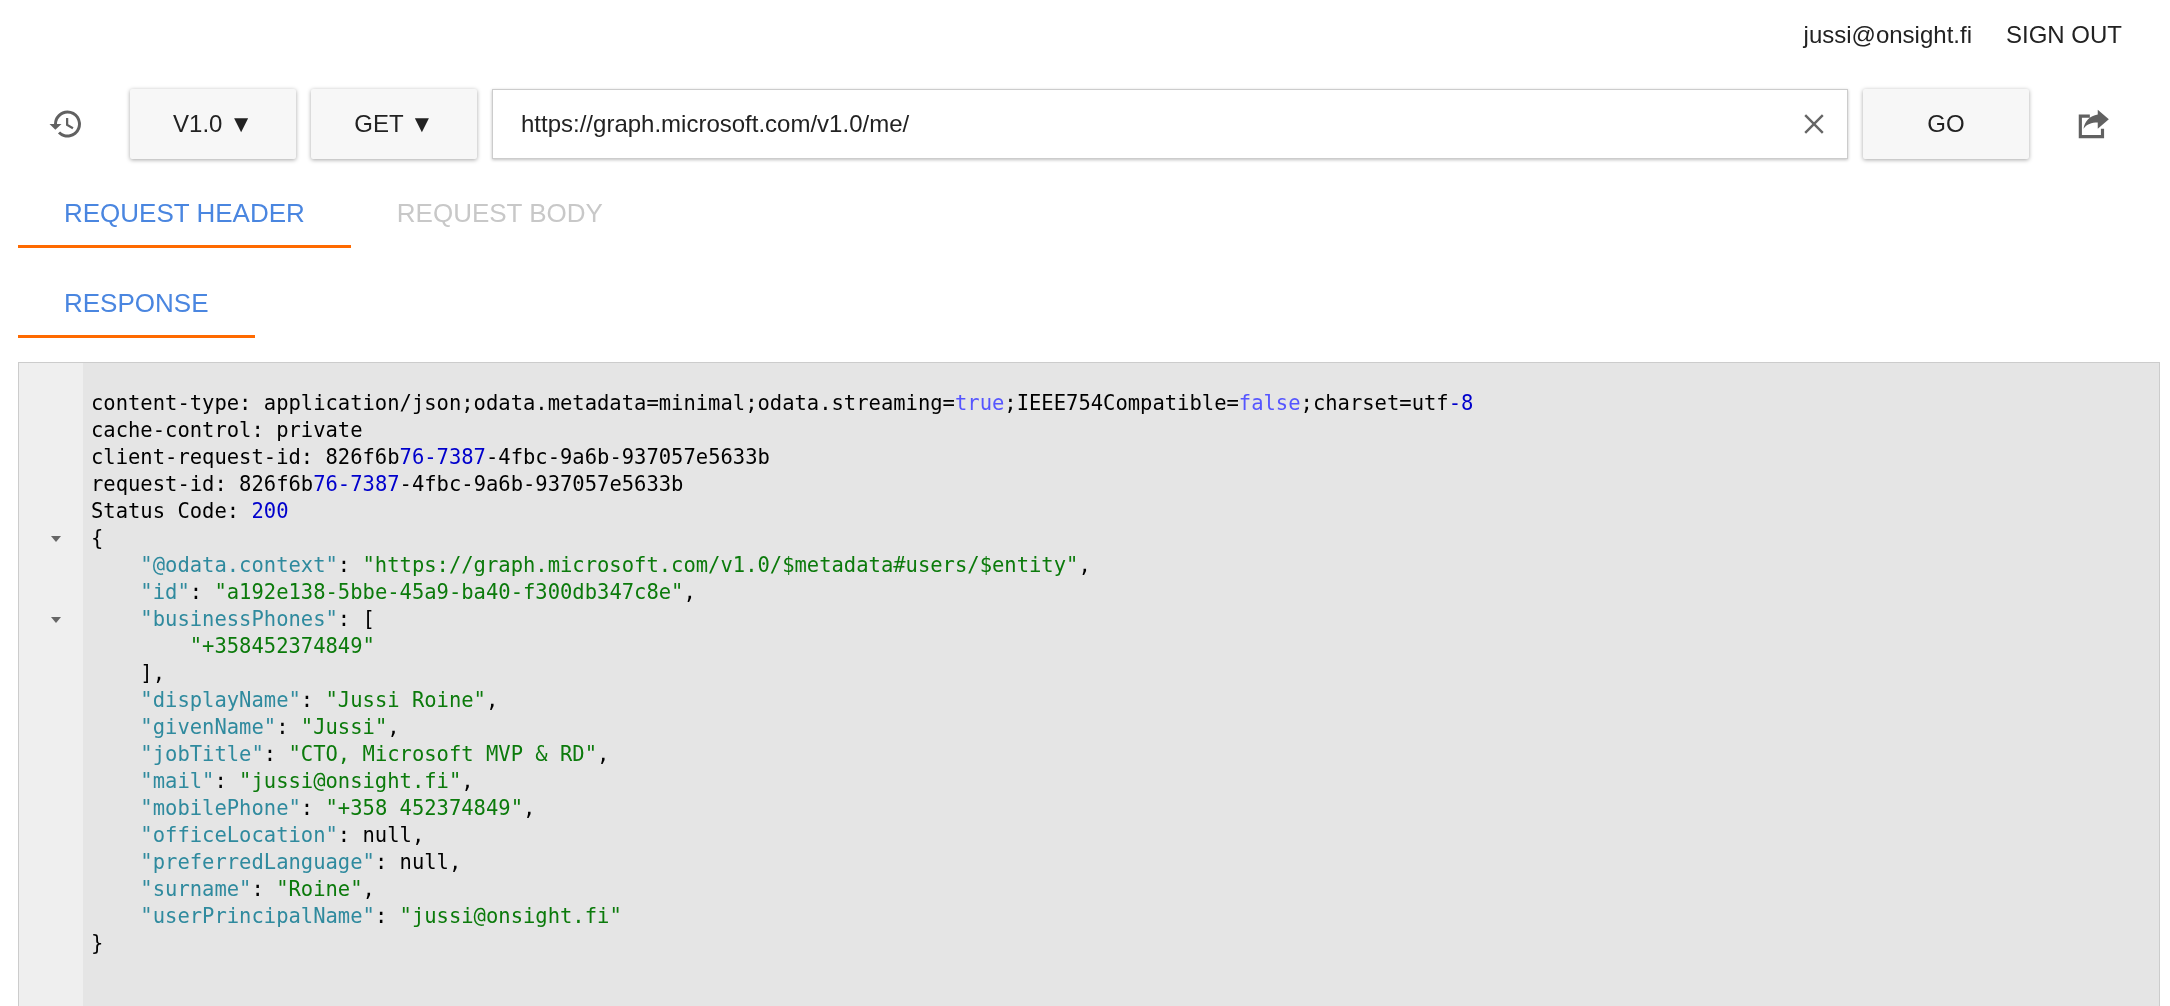 Image resolution: width=2170 pixels, height=1006 pixels. What do you see at coordinates (190, 511) in the screenshot?
I see `code-line: Status Code: 200` at bounding box center [190, 511].